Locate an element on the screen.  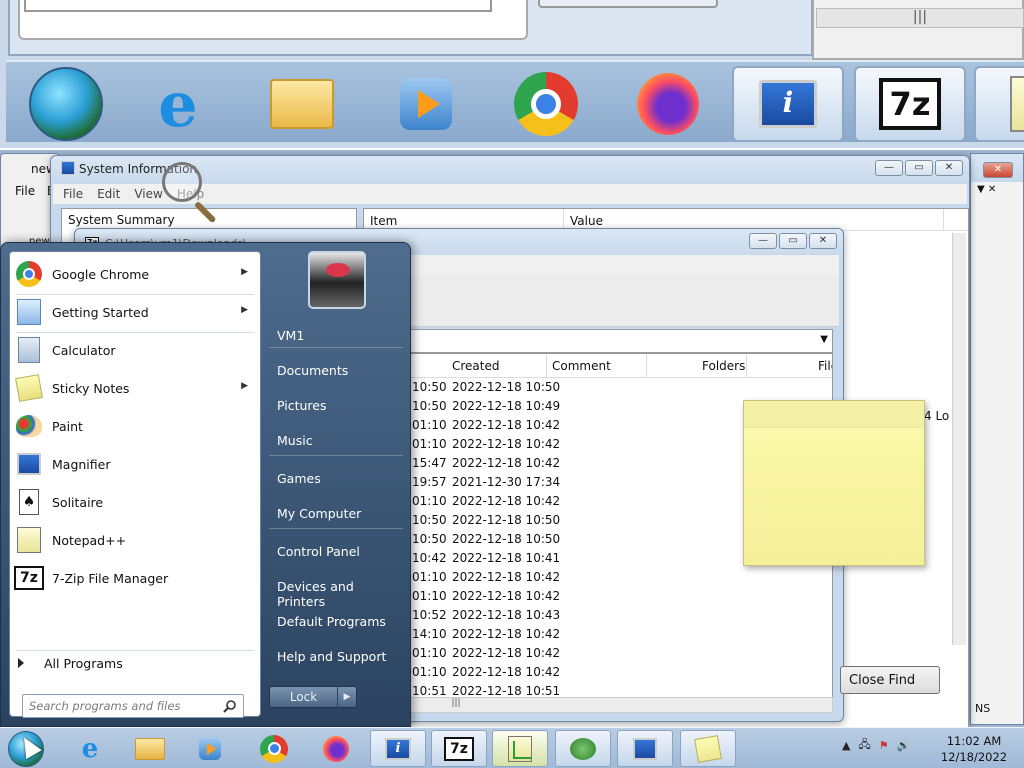
sticky-notes-icon is located at coordinates (29, 388).